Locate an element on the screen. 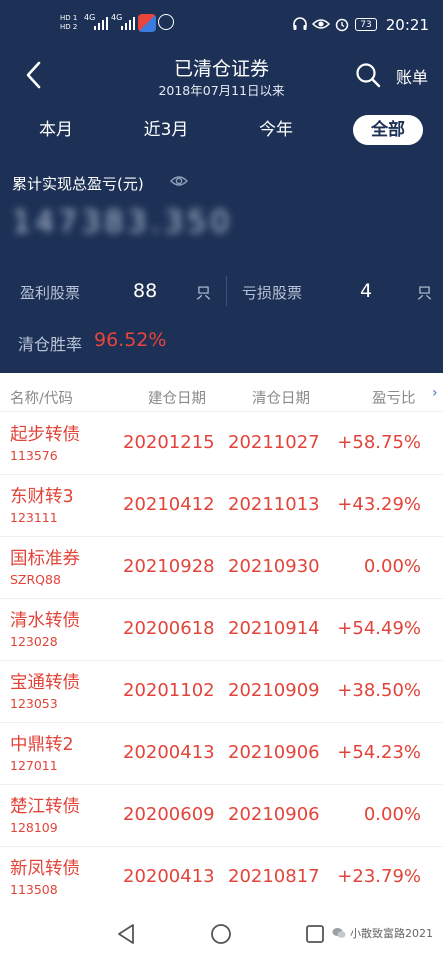 The image size is (443, 960). security-code: 127011 is located at coordinates (34, 765).